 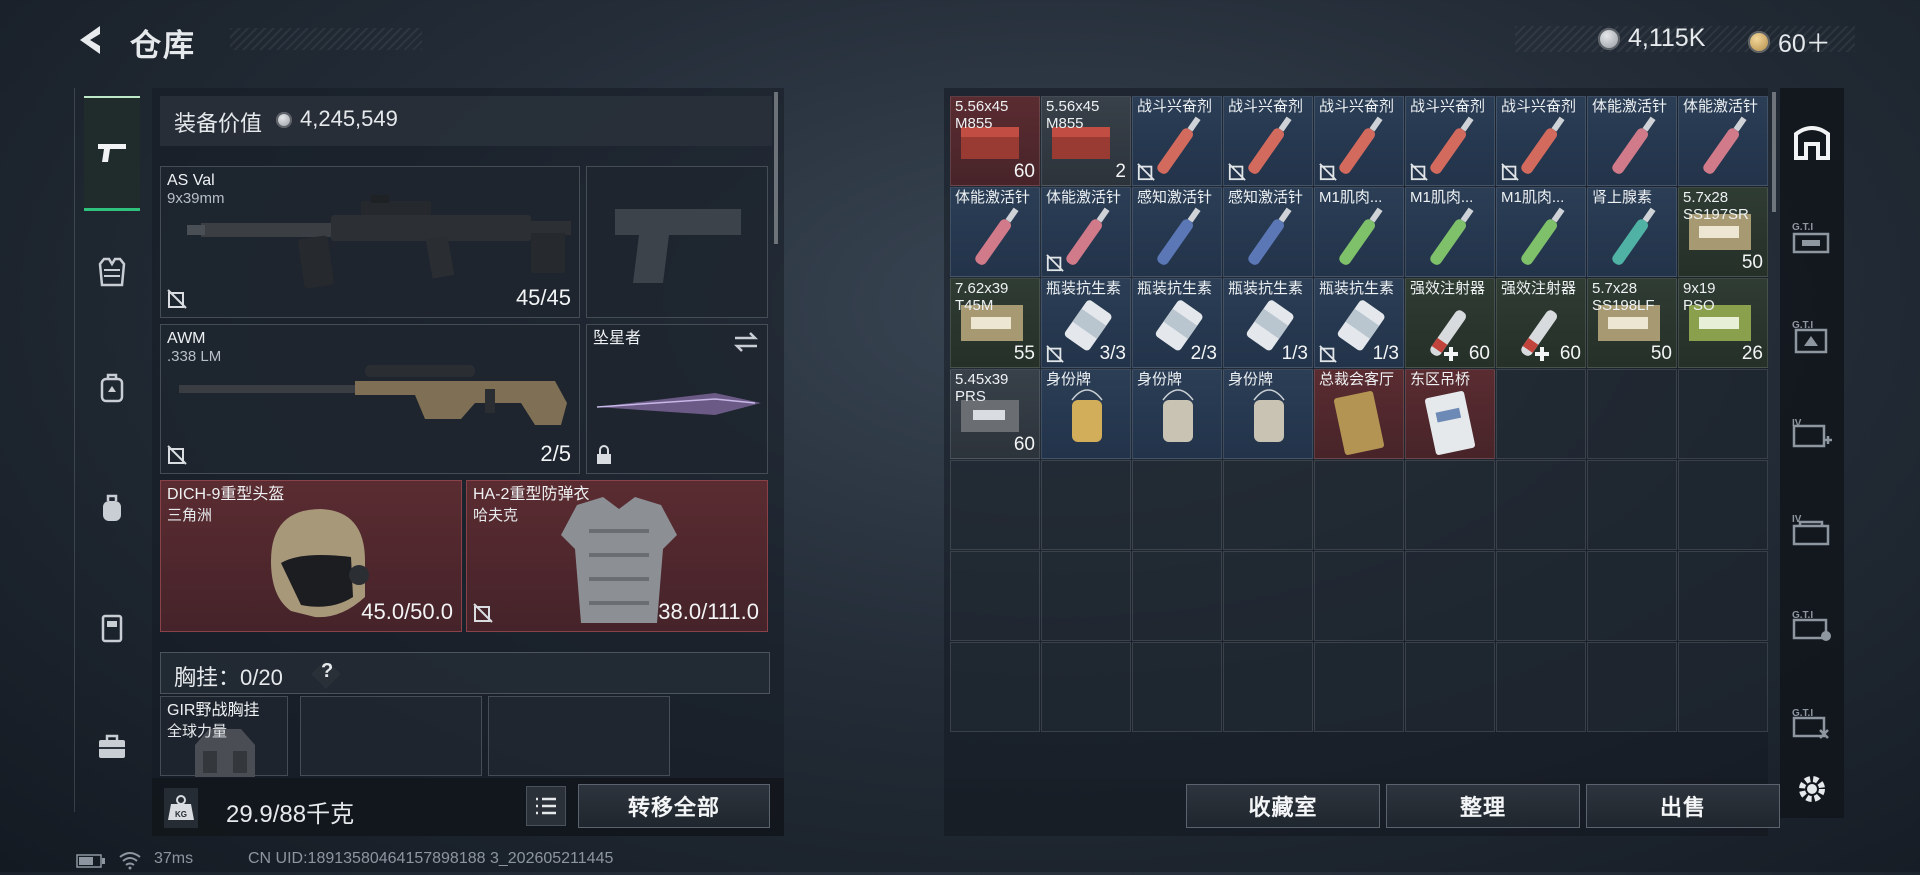 I want to click on stash-tab-6-icon: G.T.I, so click(x=1812, y=723).